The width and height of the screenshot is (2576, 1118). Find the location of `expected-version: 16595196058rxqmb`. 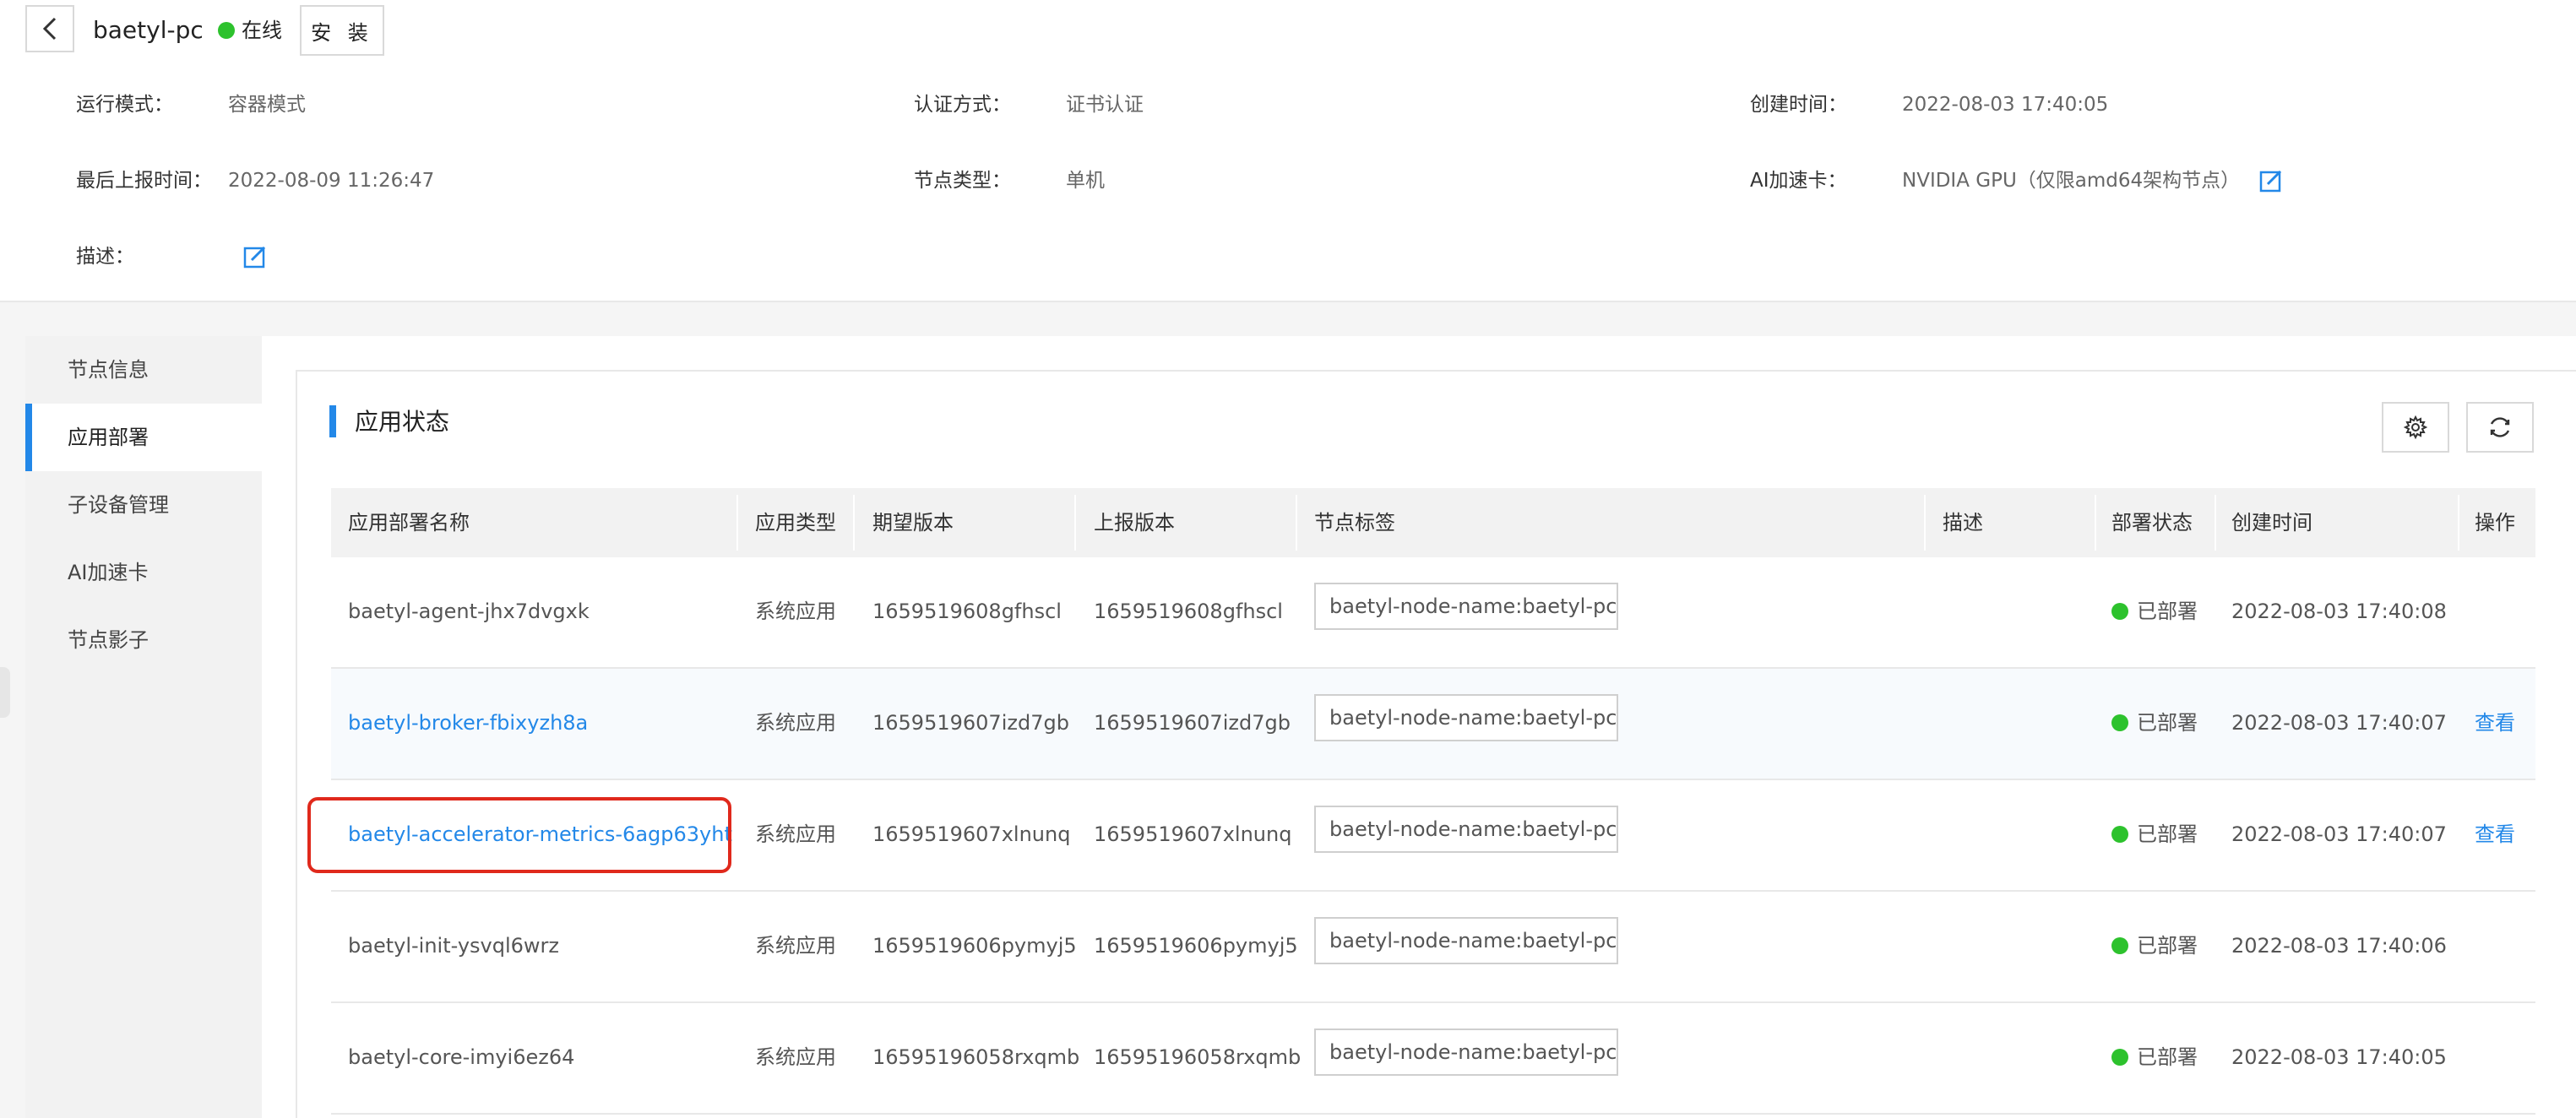

expected-version: 16595196058rxqmb is located at coordinates (976, 1057).